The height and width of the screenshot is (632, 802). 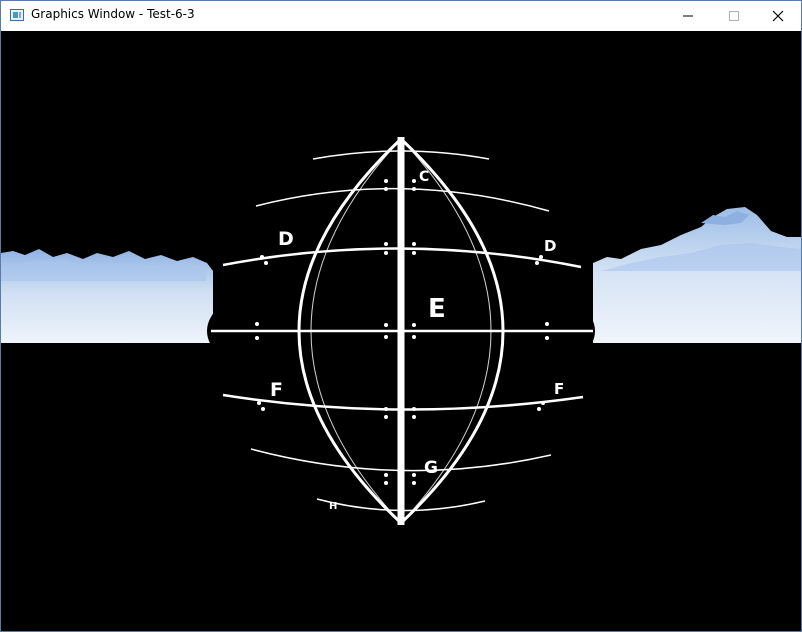 What do you see at coordinates (401, 16) in the screenshot?
I see `title-bar: Graphics Window - Test-6-3` at bounding box center [401, 16].